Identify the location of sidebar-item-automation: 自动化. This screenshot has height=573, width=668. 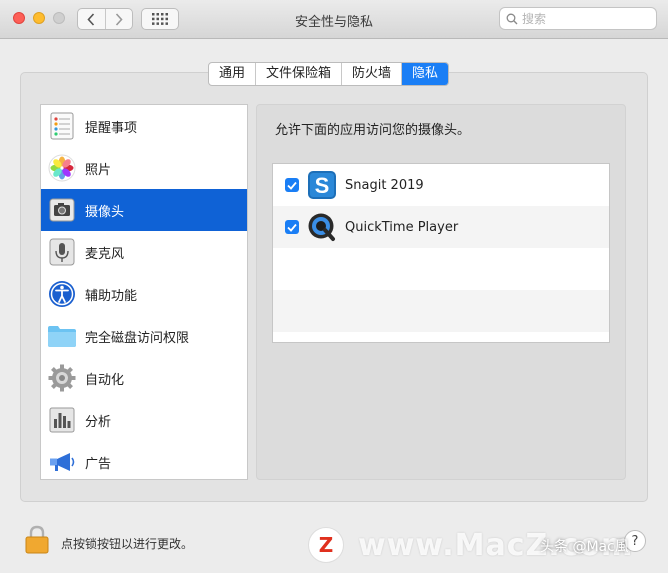
(144, 378).